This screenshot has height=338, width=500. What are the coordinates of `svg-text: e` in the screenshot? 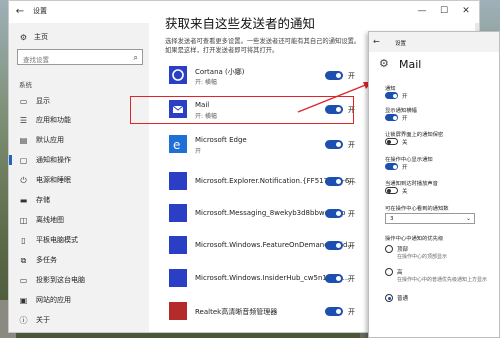 It's located at (176, 145).